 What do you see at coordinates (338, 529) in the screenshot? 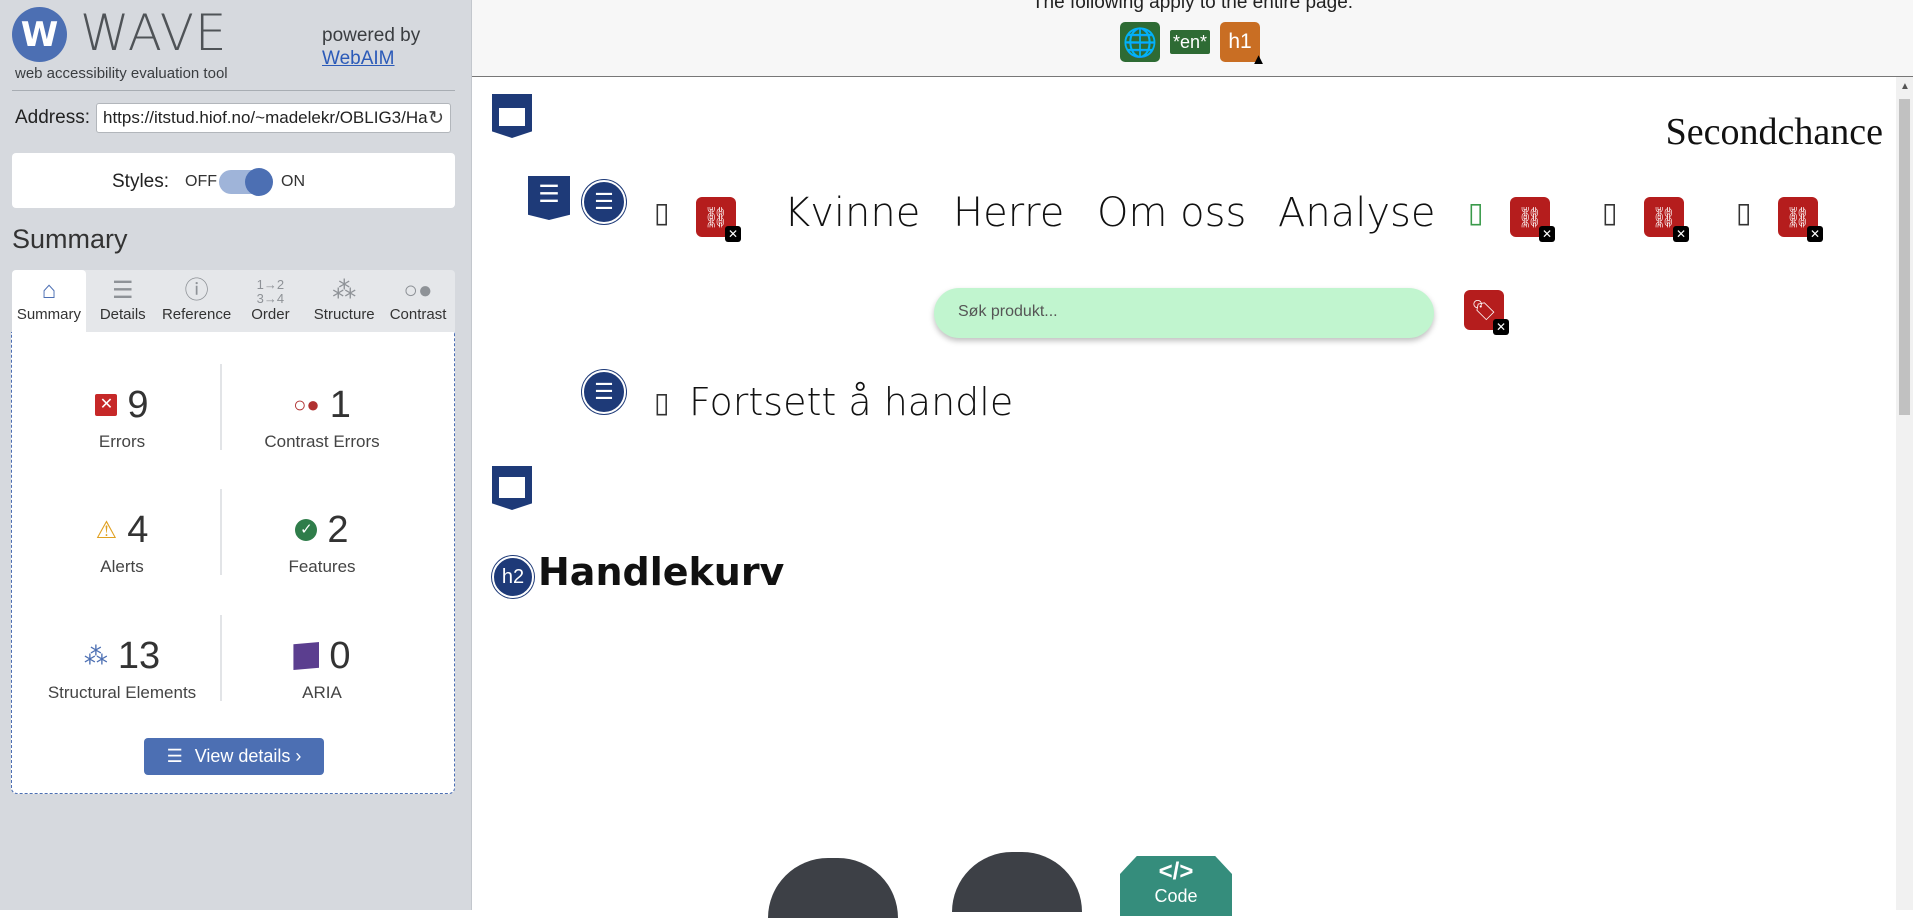
I see `features-count: 2` at bounding box center [338, 529].